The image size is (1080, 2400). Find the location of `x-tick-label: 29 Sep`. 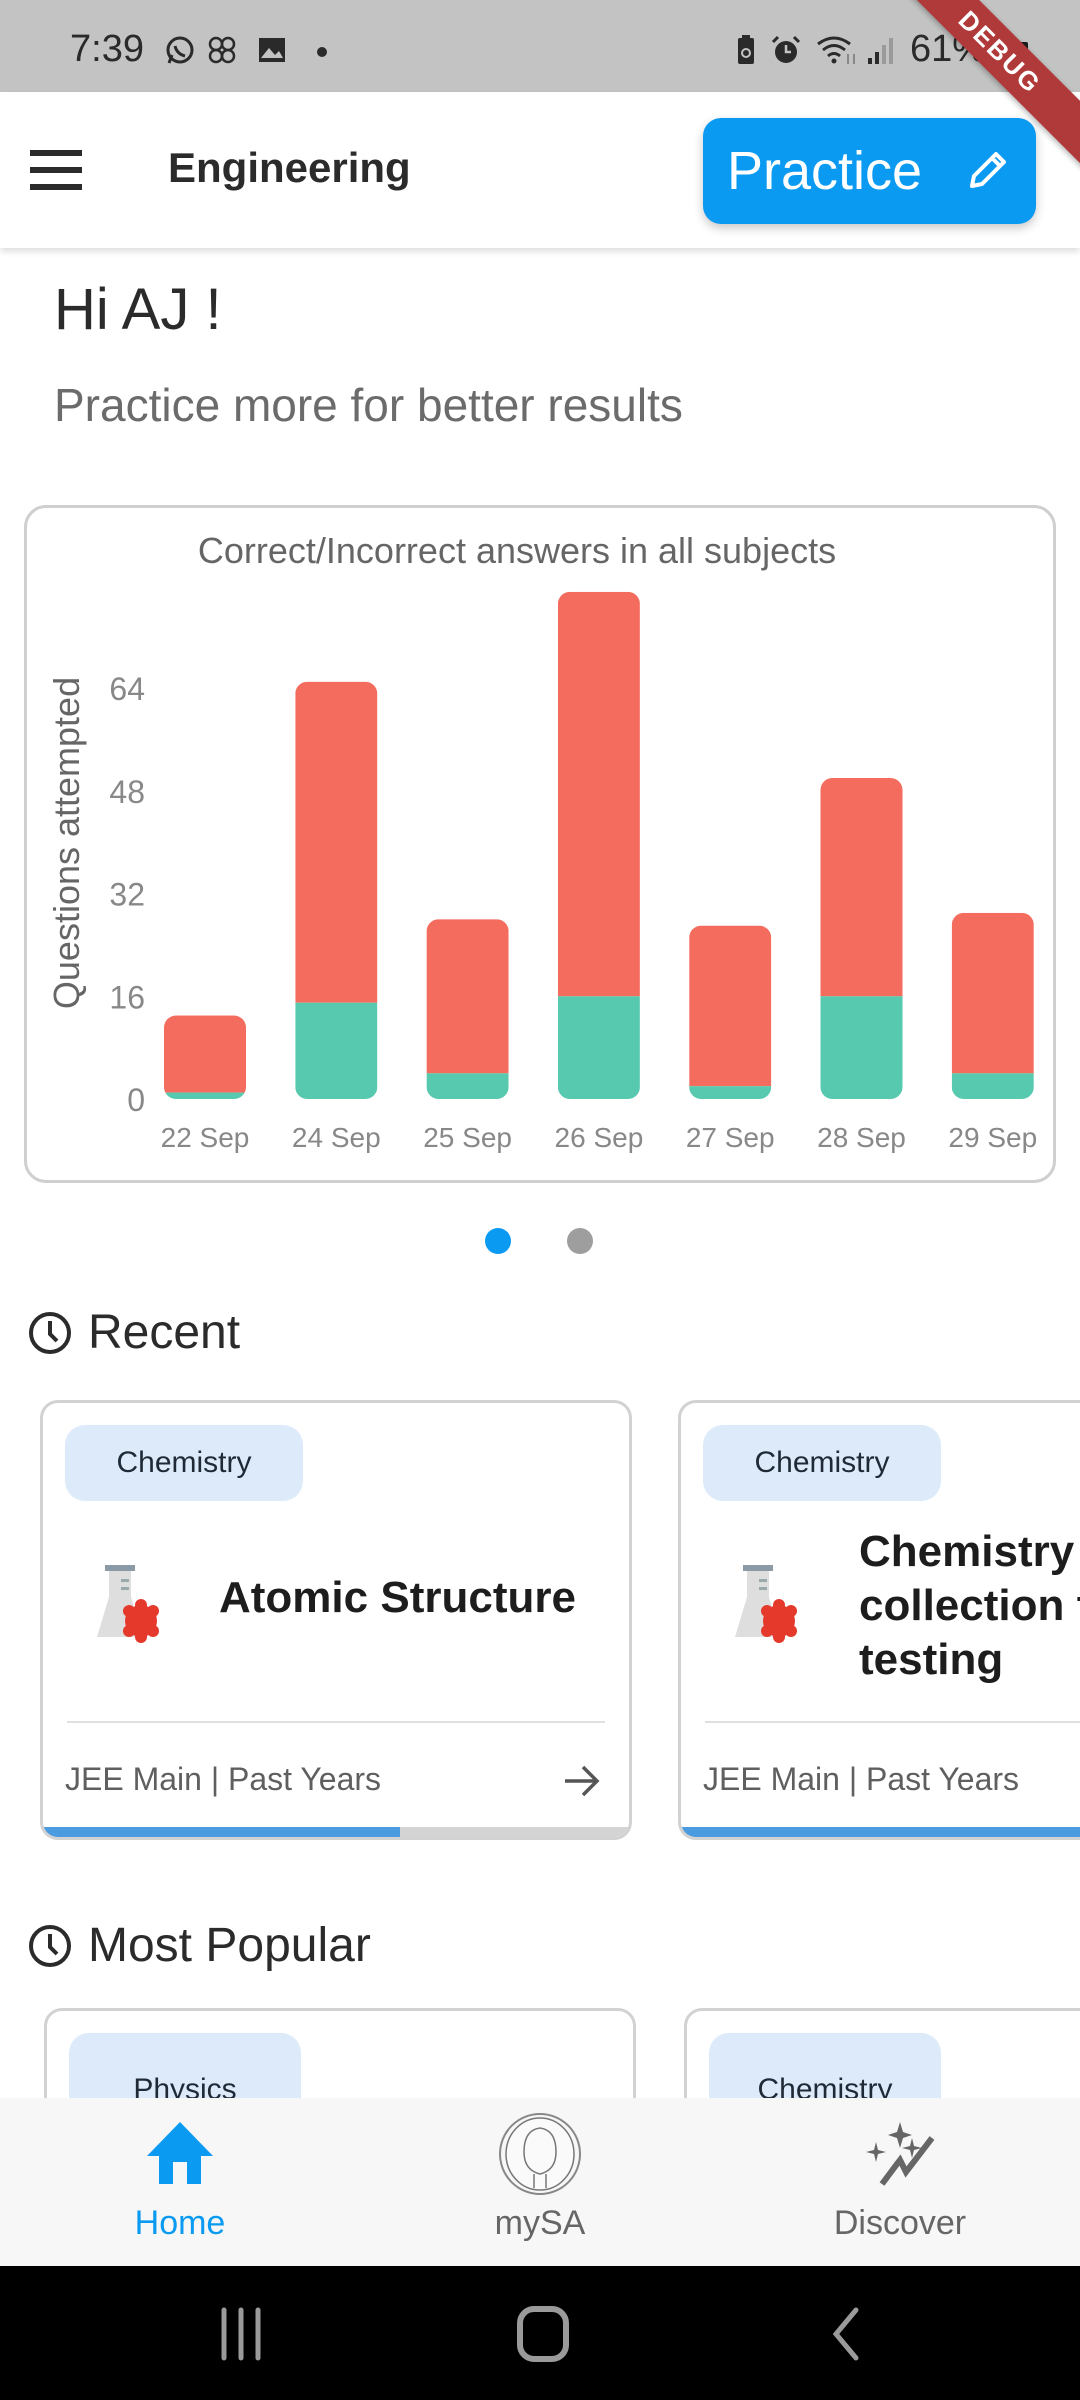

x-tick-label: 29 Sep is located at coordinates (992, 1137).